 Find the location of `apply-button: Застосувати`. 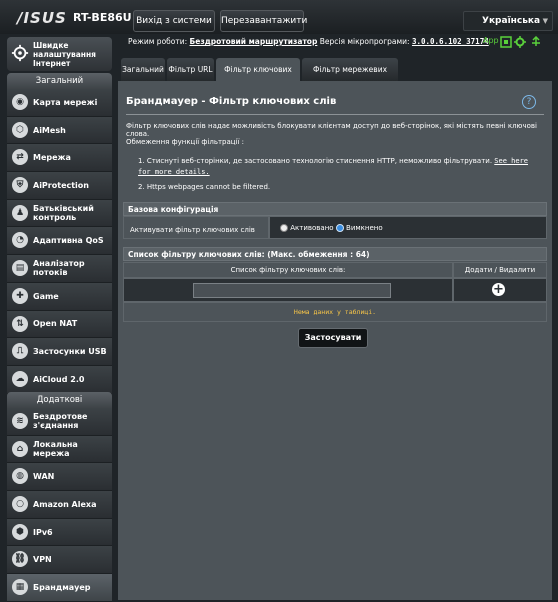

apply-button: Застосувати is located at coordinates (333, 338).